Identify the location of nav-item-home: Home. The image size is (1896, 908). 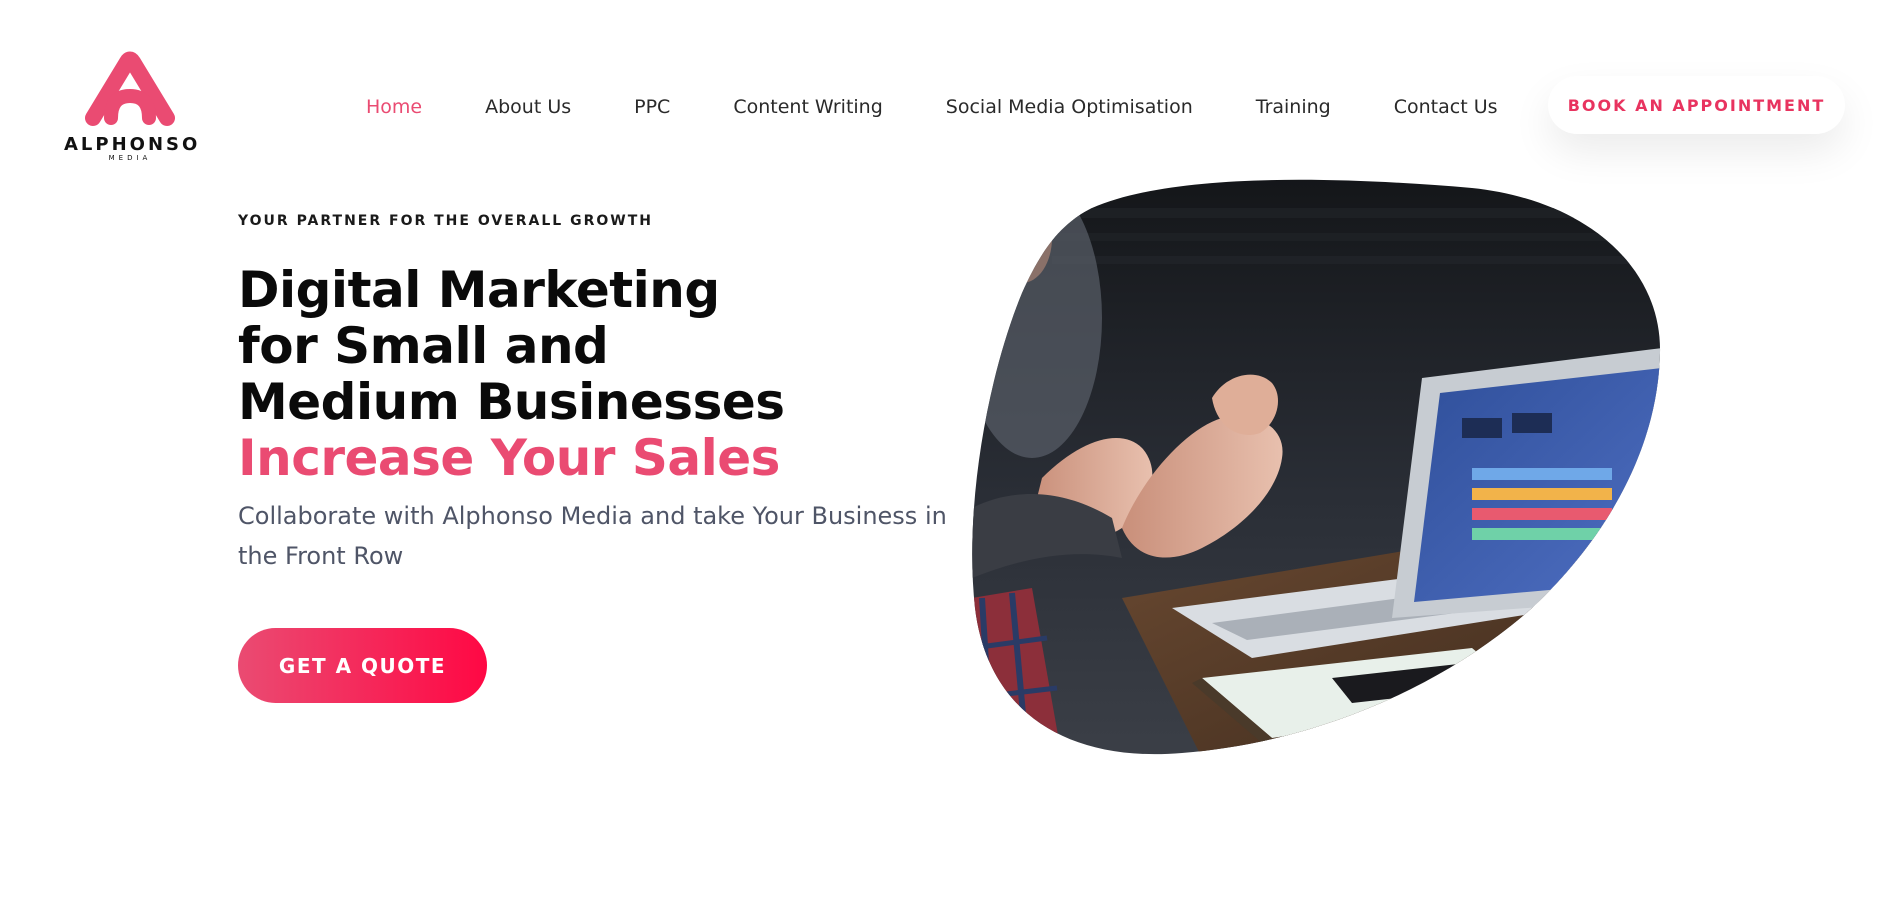
(394, 107).